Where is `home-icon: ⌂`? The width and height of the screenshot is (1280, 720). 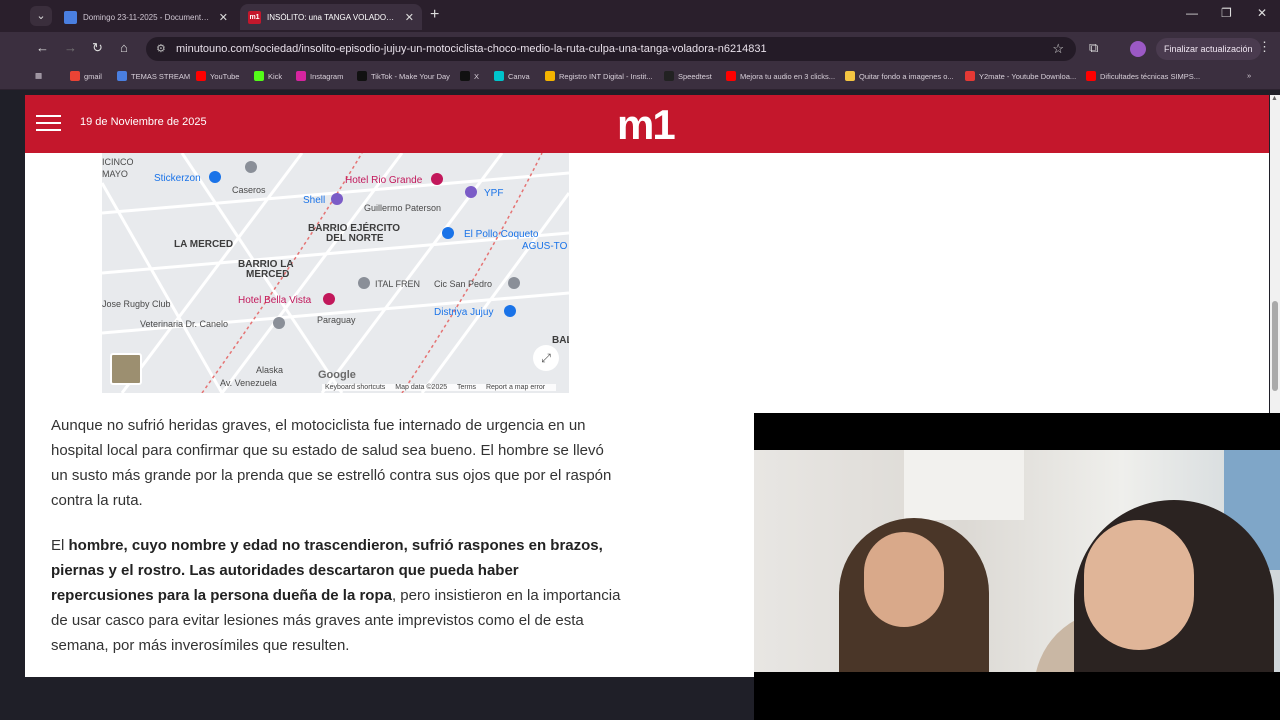 home-icon: ⌂ is located at coordinates (124, 47).